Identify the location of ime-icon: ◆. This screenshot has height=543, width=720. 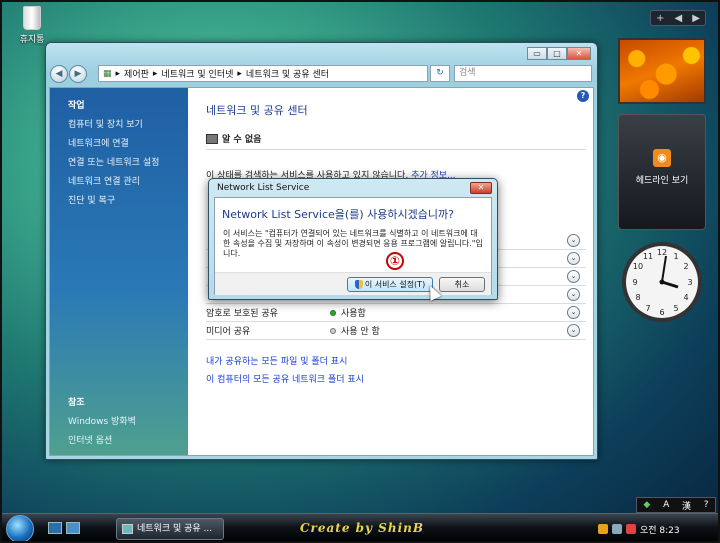
(646, 505).